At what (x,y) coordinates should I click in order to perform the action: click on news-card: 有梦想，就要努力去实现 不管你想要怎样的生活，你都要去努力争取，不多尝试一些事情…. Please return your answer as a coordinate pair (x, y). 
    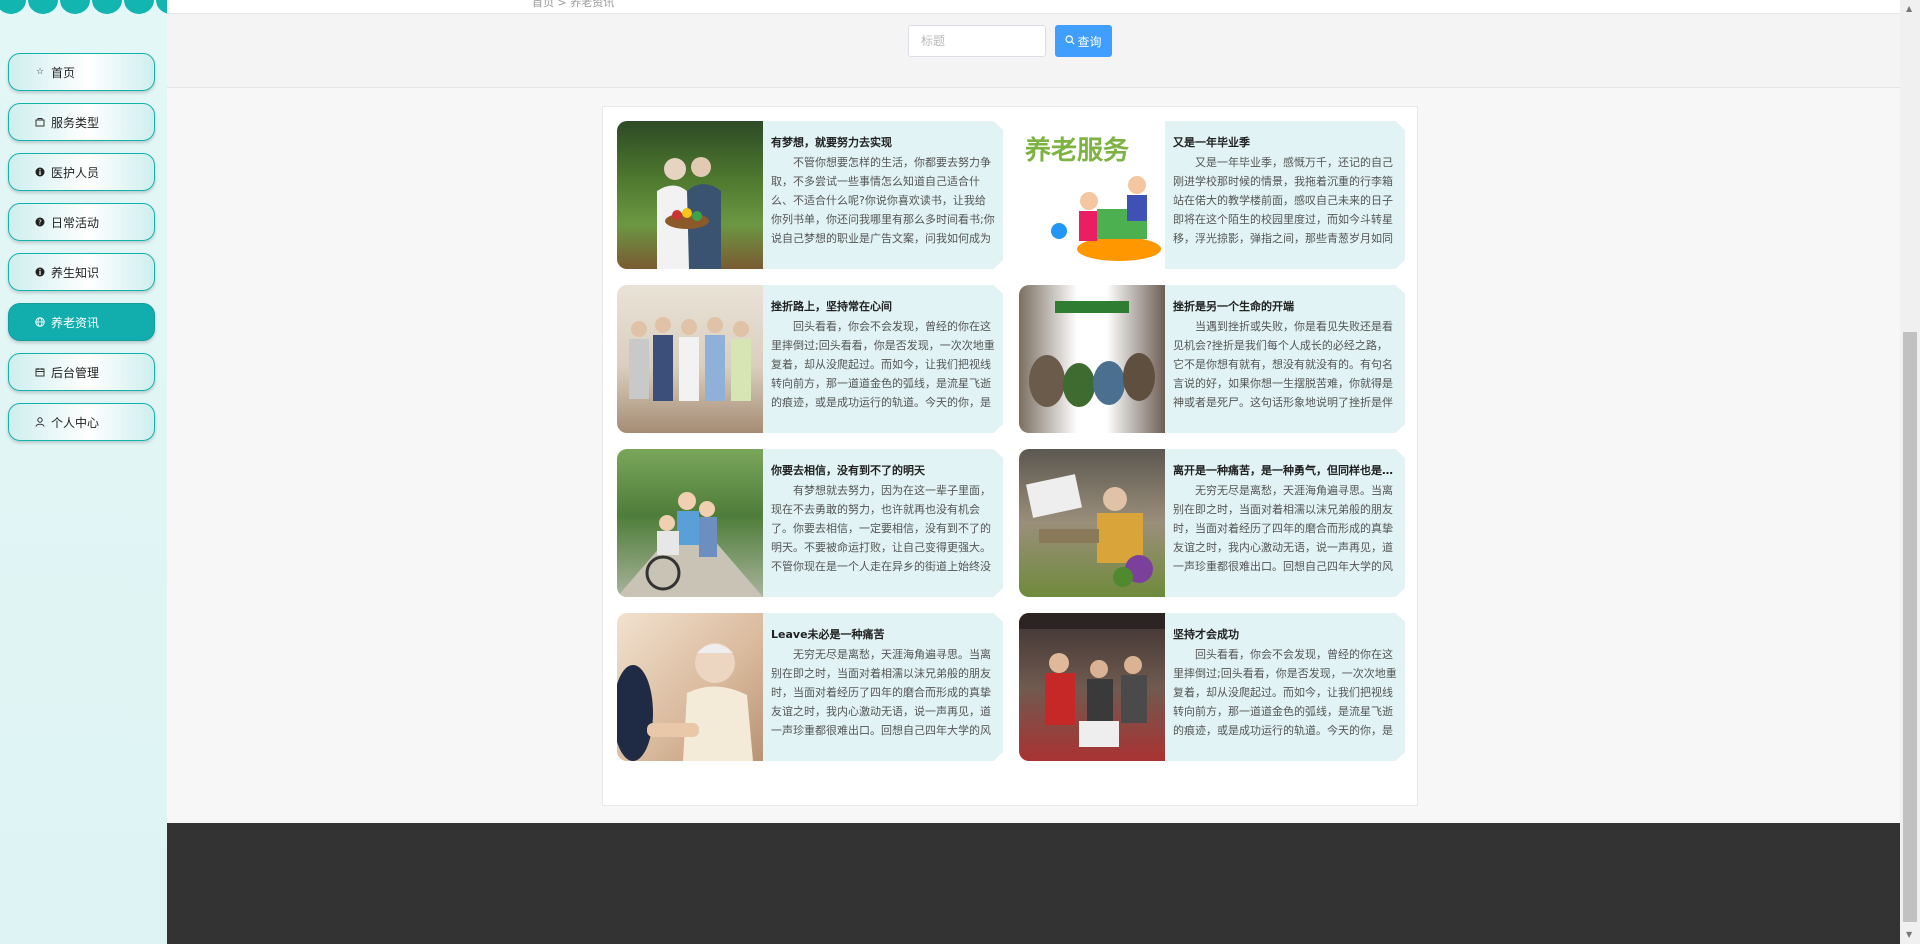
    Looking at the image, I should click on (810, 195).